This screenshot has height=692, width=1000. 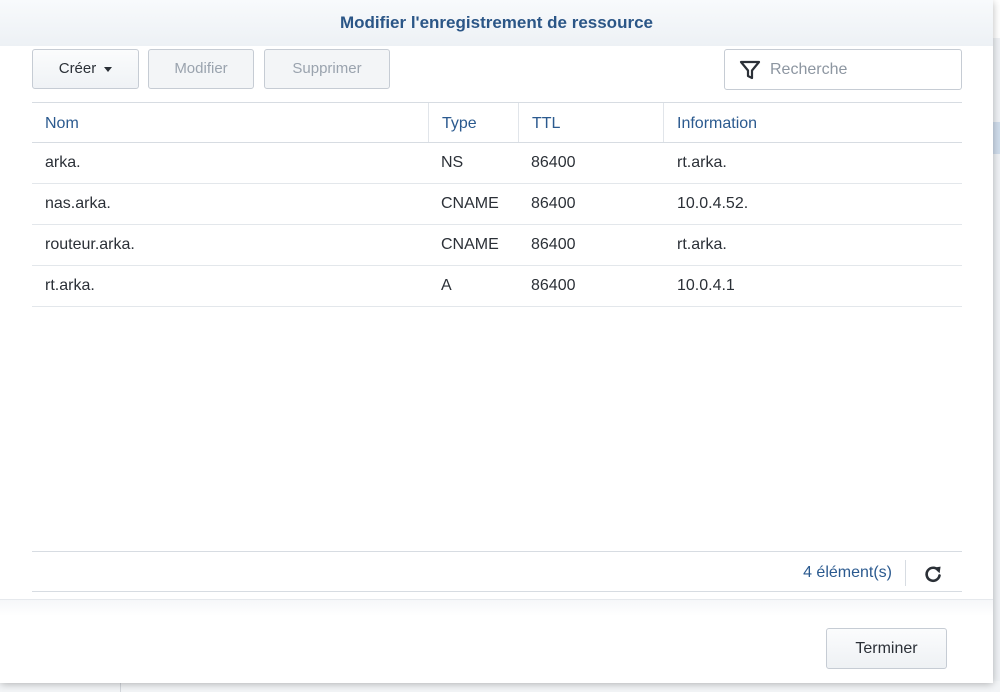 What do you see at coordinates (996, 138) in the screenshot?
I see `background-panel-accent` at bounding box center [996, 138].